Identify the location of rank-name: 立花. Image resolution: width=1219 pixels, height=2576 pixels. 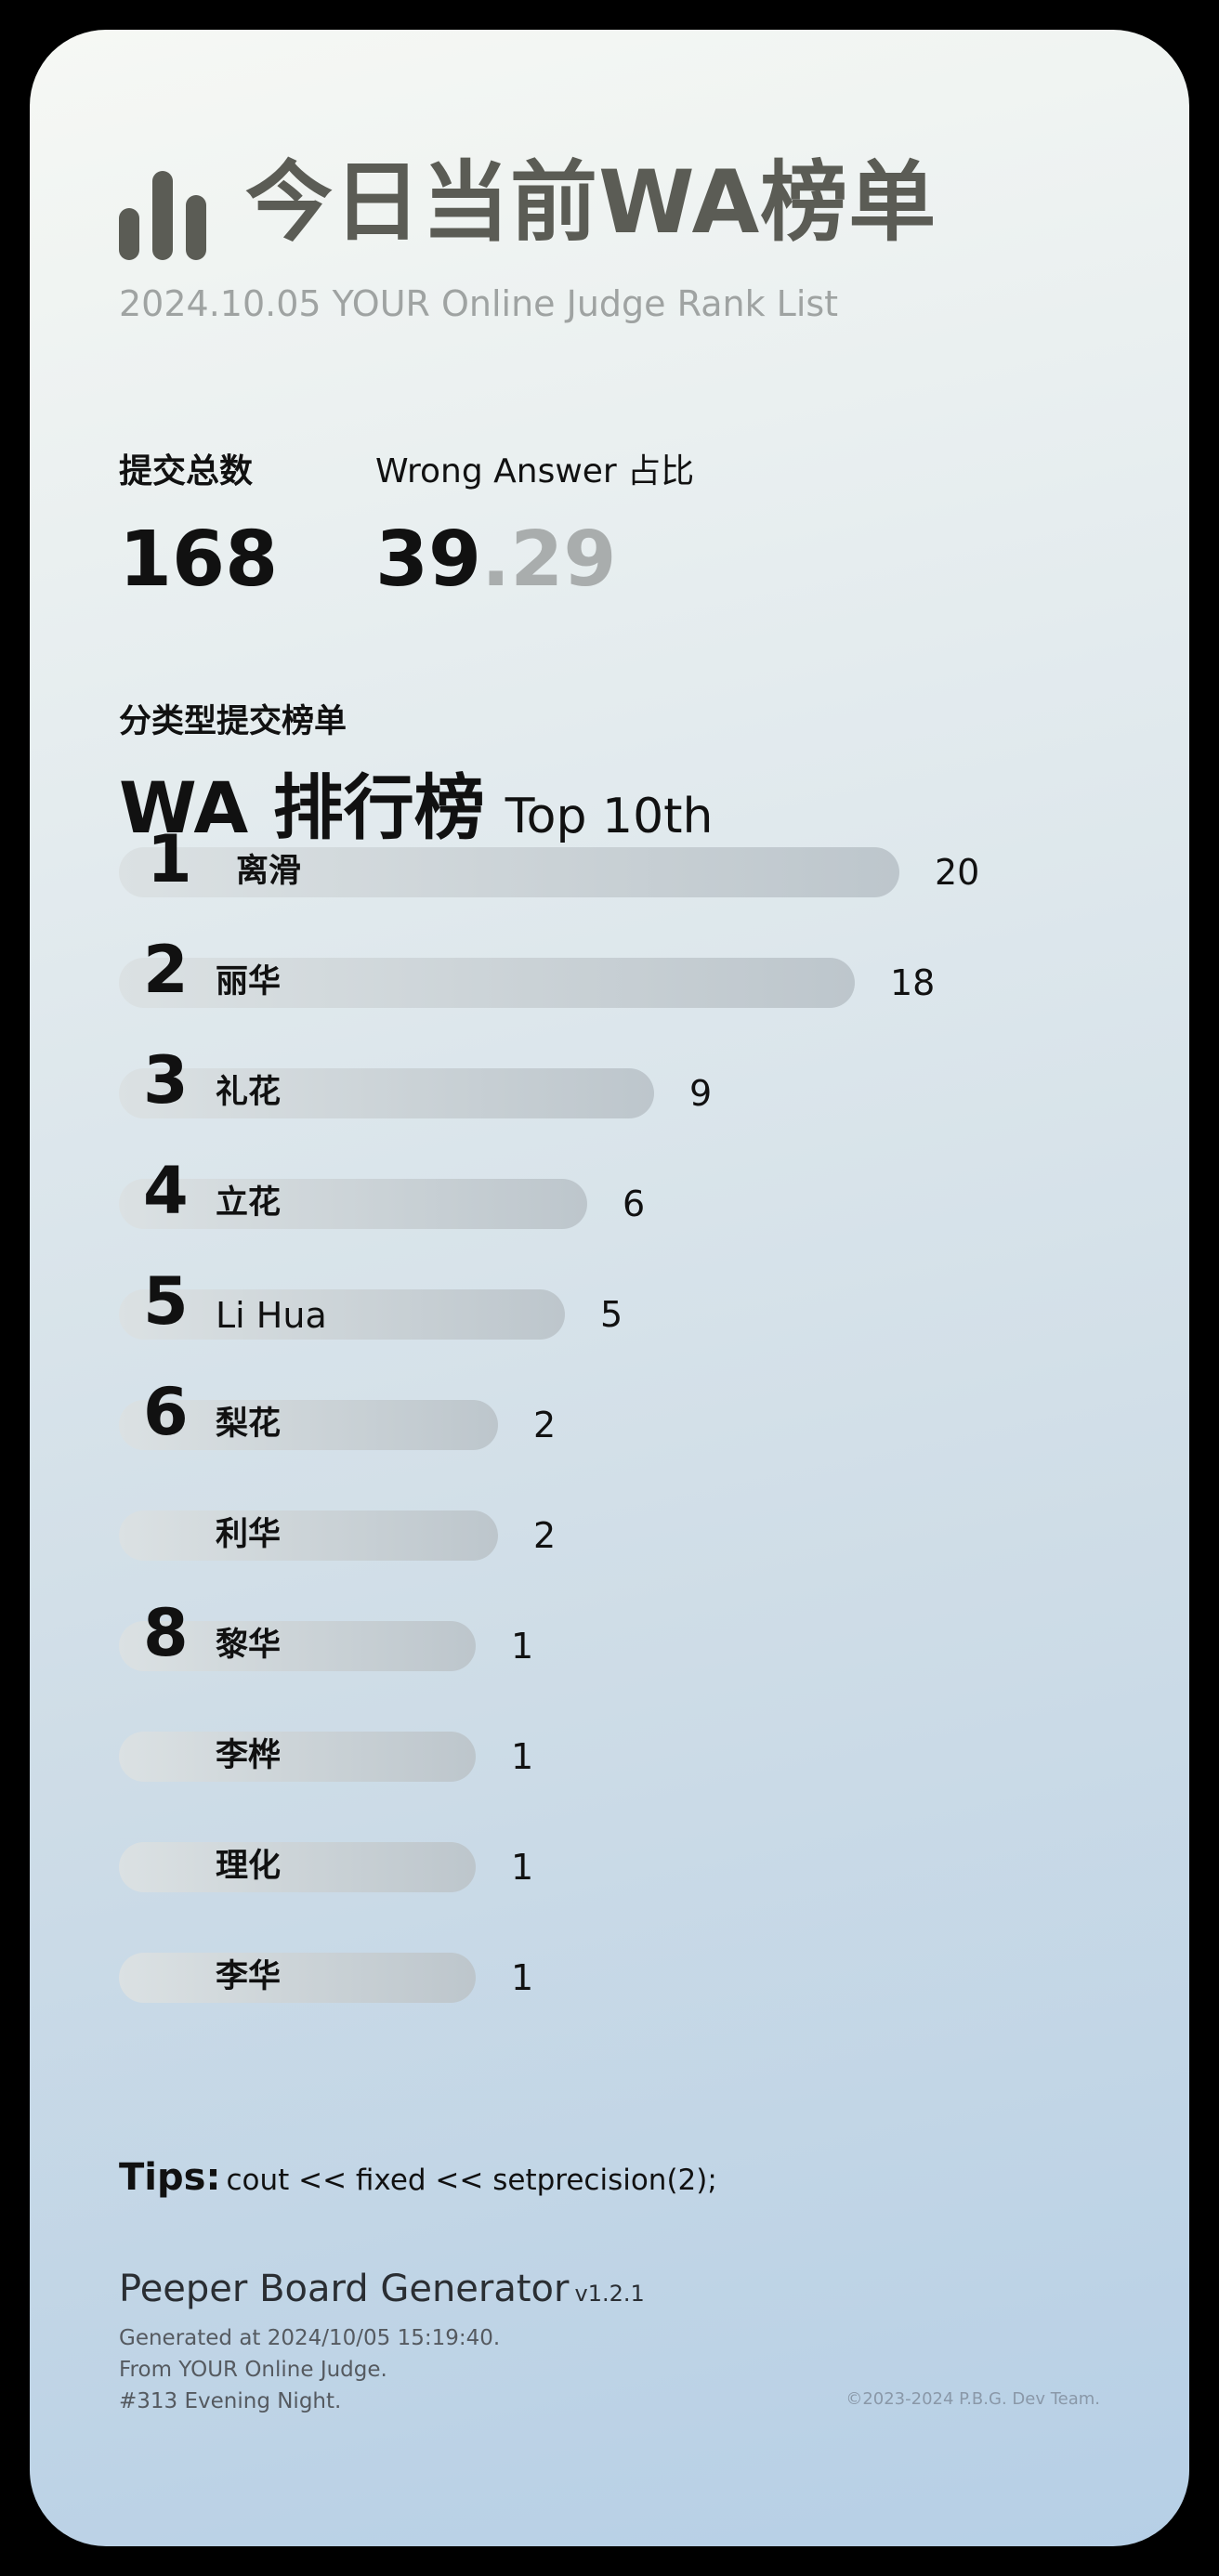
(249, 1203).